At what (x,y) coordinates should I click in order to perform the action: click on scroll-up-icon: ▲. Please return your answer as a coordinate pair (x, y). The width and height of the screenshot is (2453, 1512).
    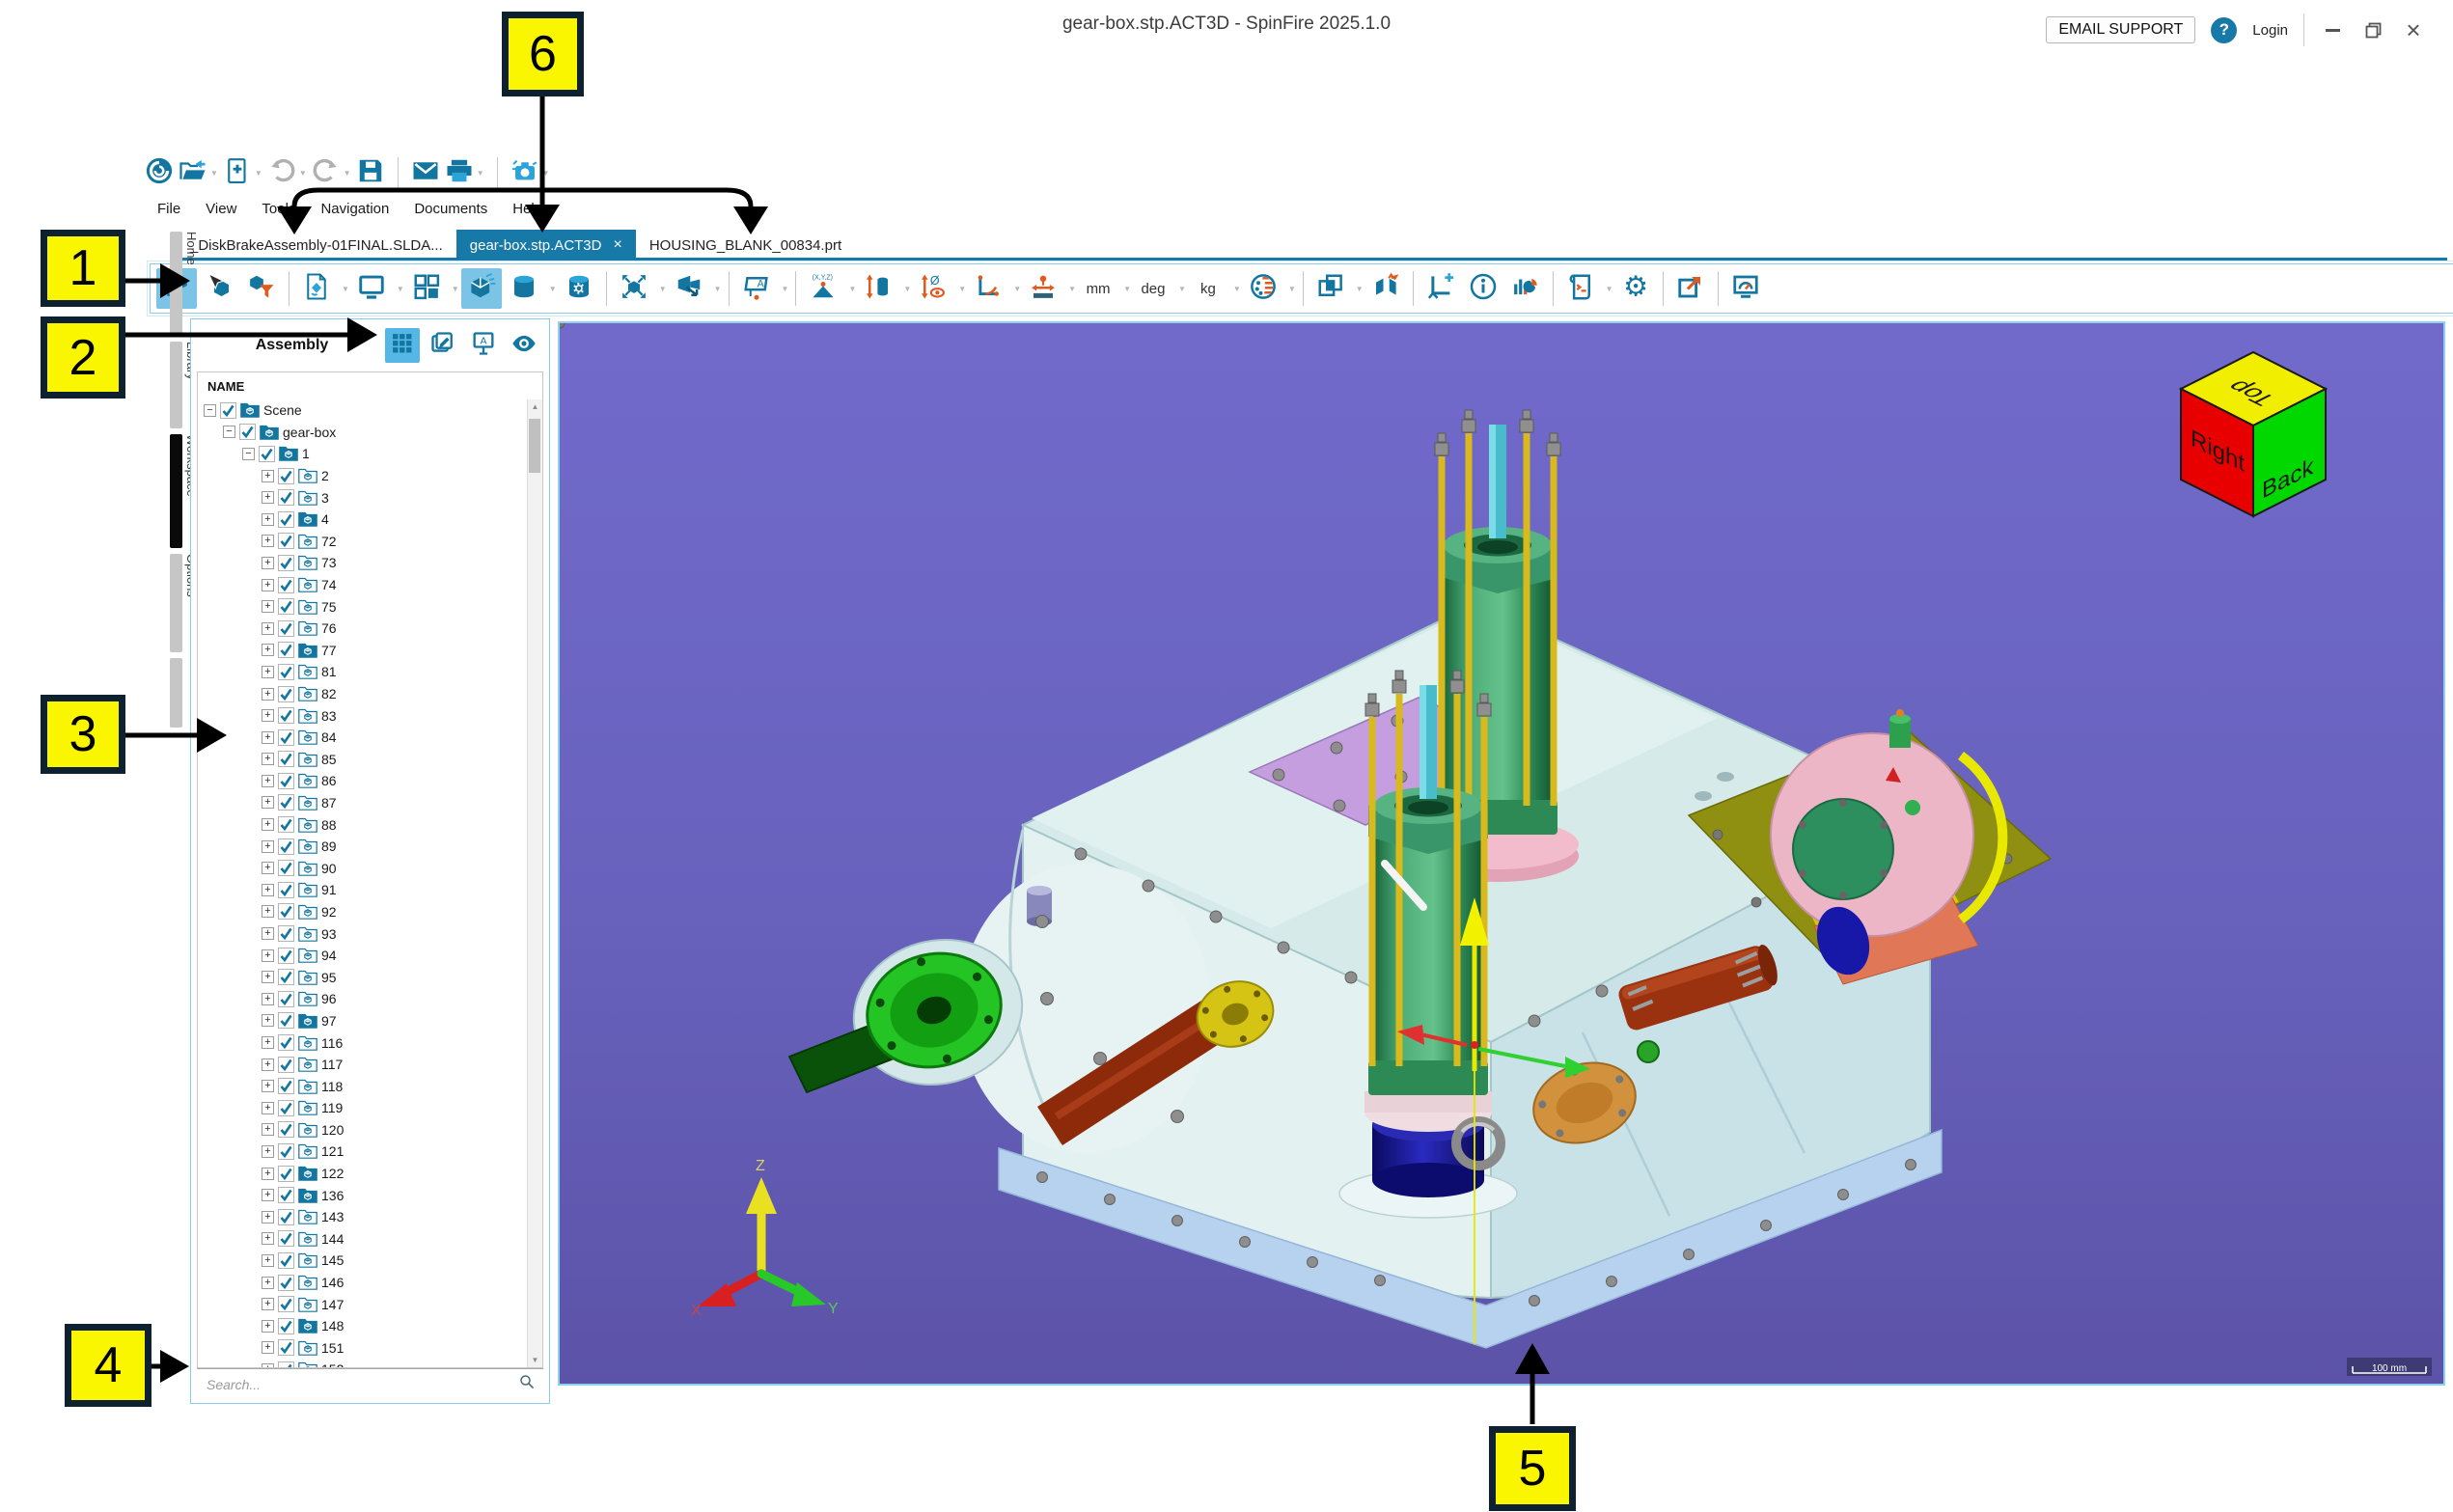
    Looking at the image, I should click on (535, 406).